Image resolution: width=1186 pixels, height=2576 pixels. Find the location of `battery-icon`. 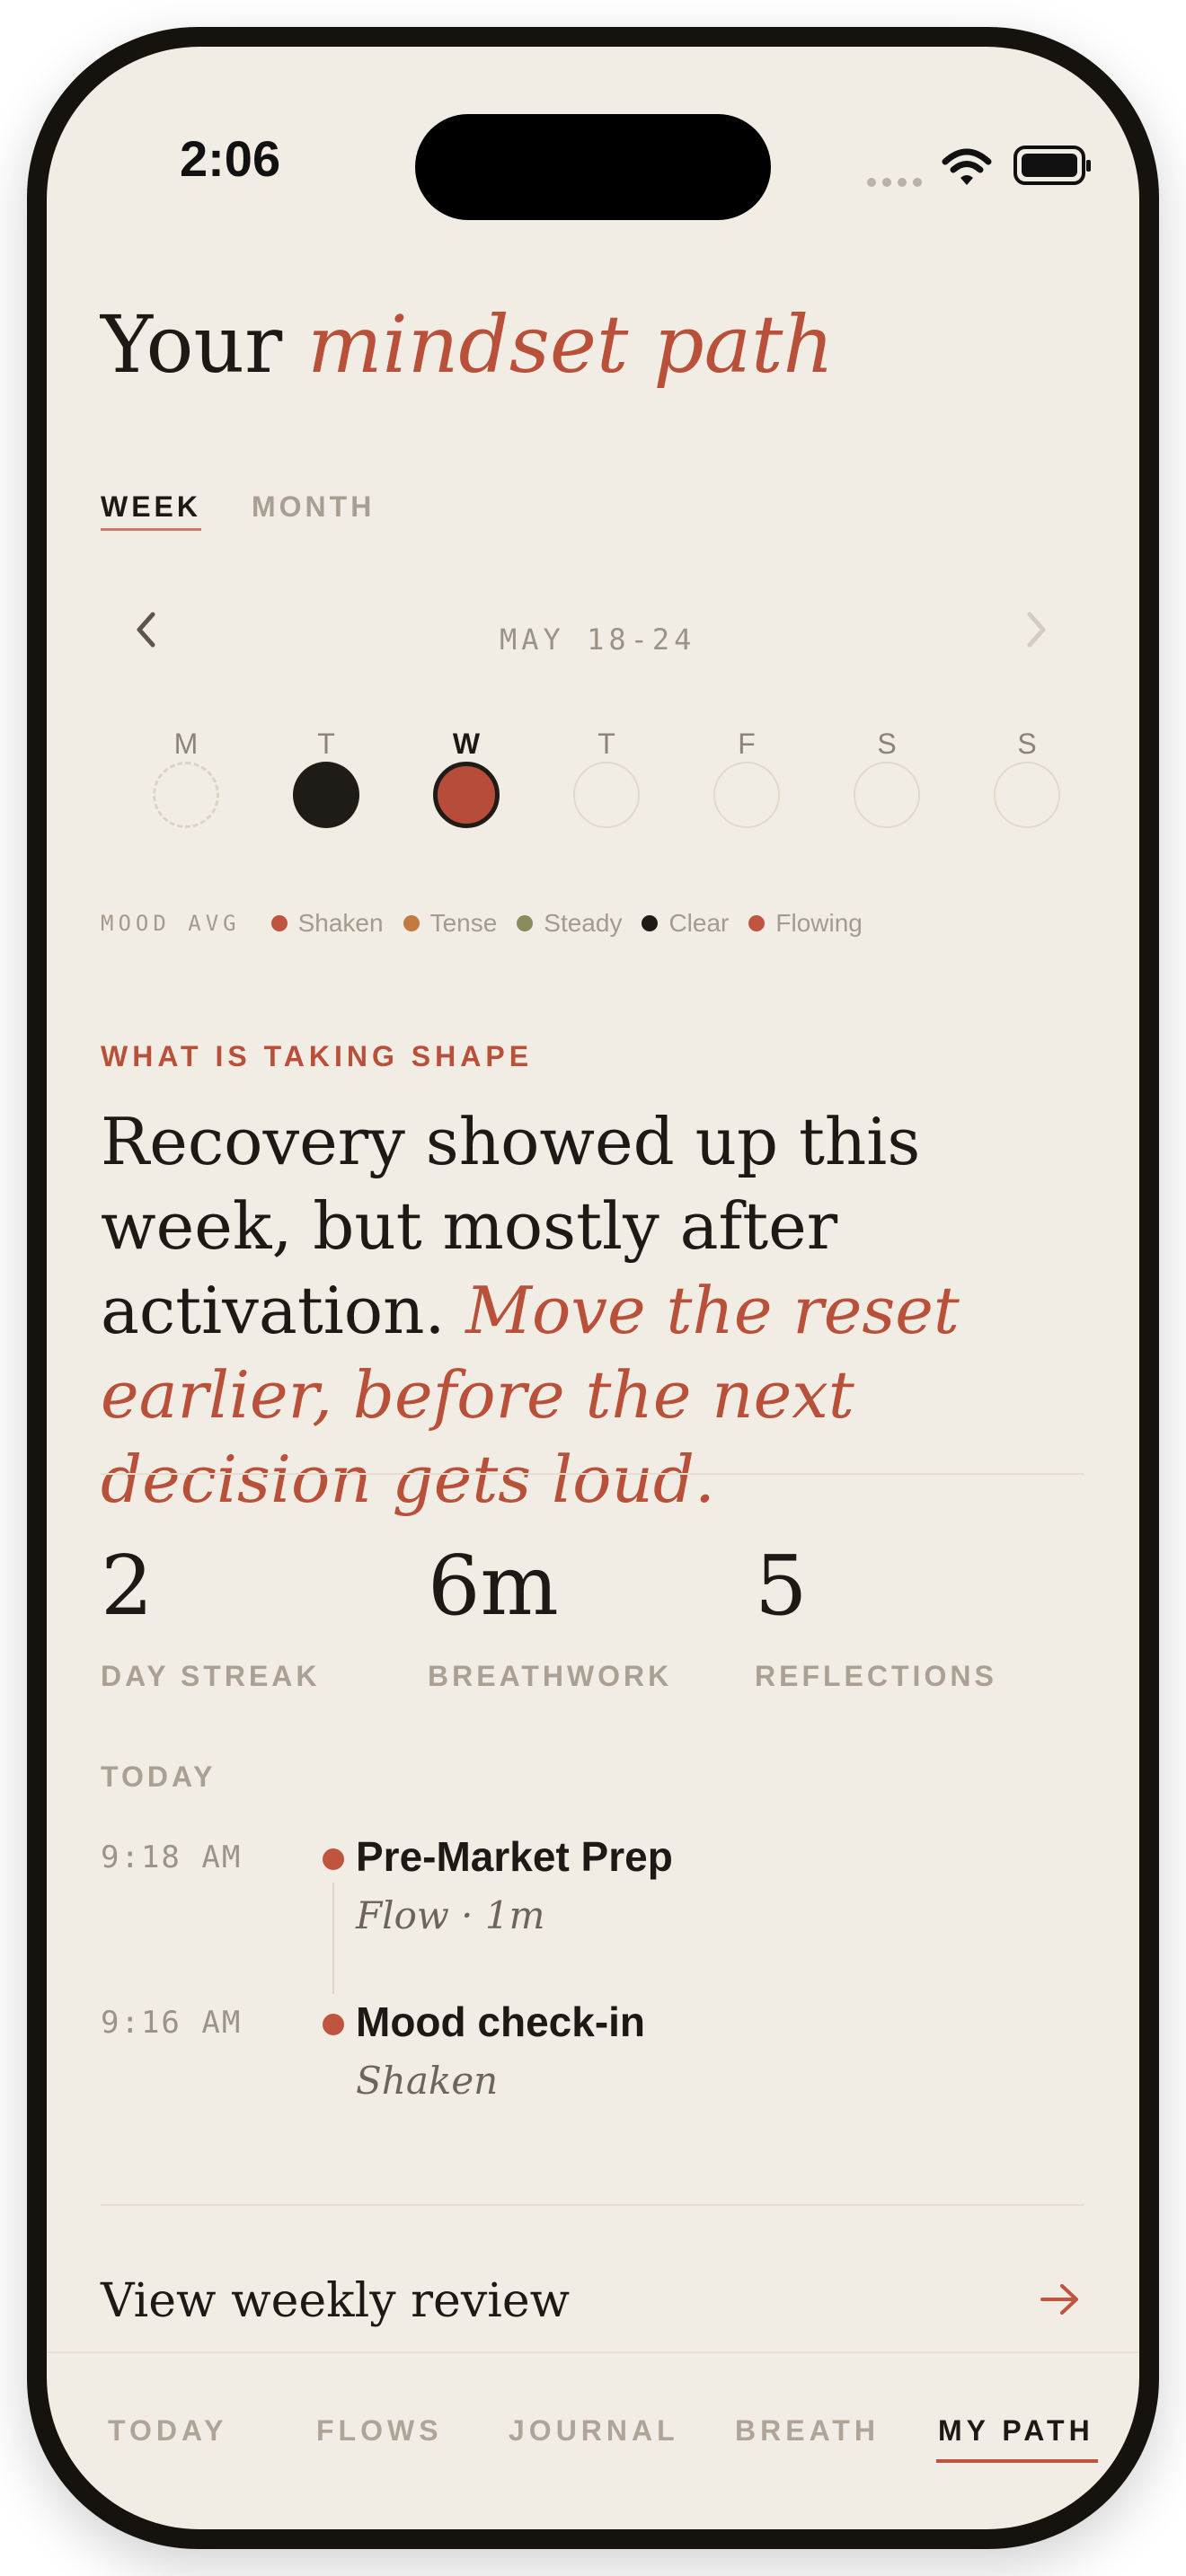

battery-icon is located at coordinates (1053, 166).